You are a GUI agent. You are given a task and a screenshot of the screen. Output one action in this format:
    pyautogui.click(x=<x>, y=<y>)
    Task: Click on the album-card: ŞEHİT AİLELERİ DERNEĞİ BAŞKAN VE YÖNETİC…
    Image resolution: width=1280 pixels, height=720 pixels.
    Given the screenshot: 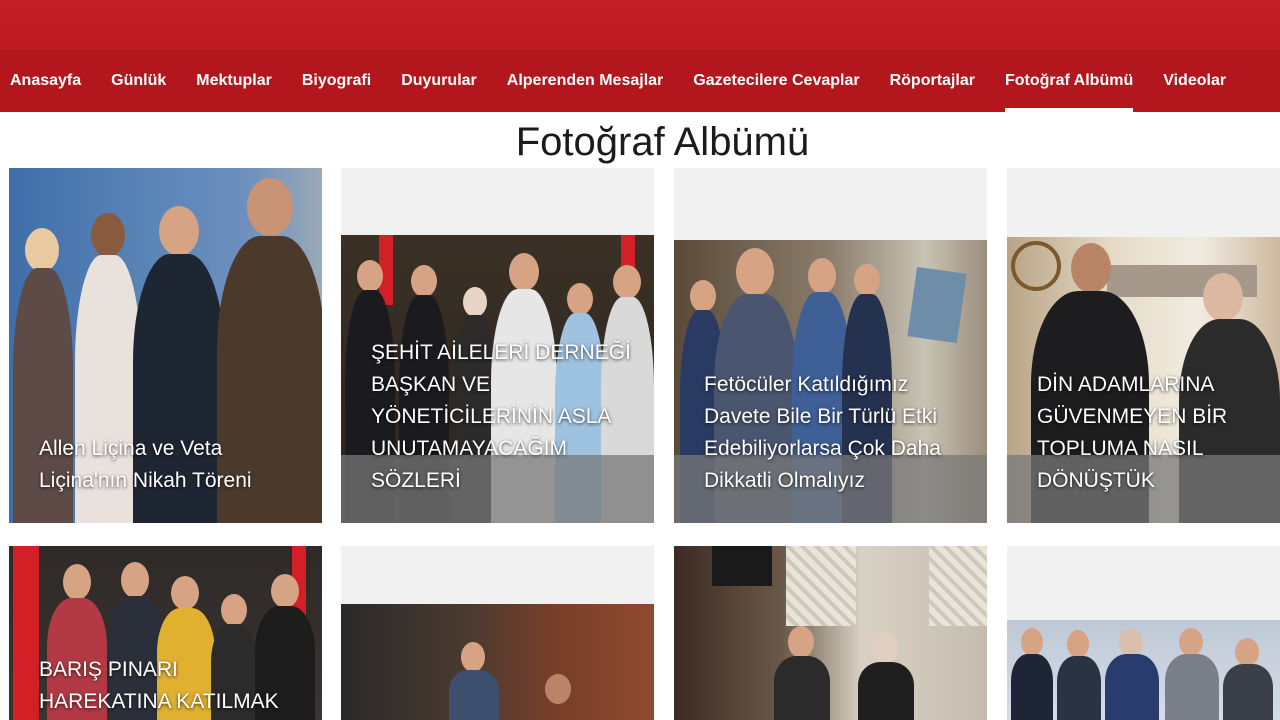 What is the action you would take?
    pyautogui.click(x=497, y=345)
    